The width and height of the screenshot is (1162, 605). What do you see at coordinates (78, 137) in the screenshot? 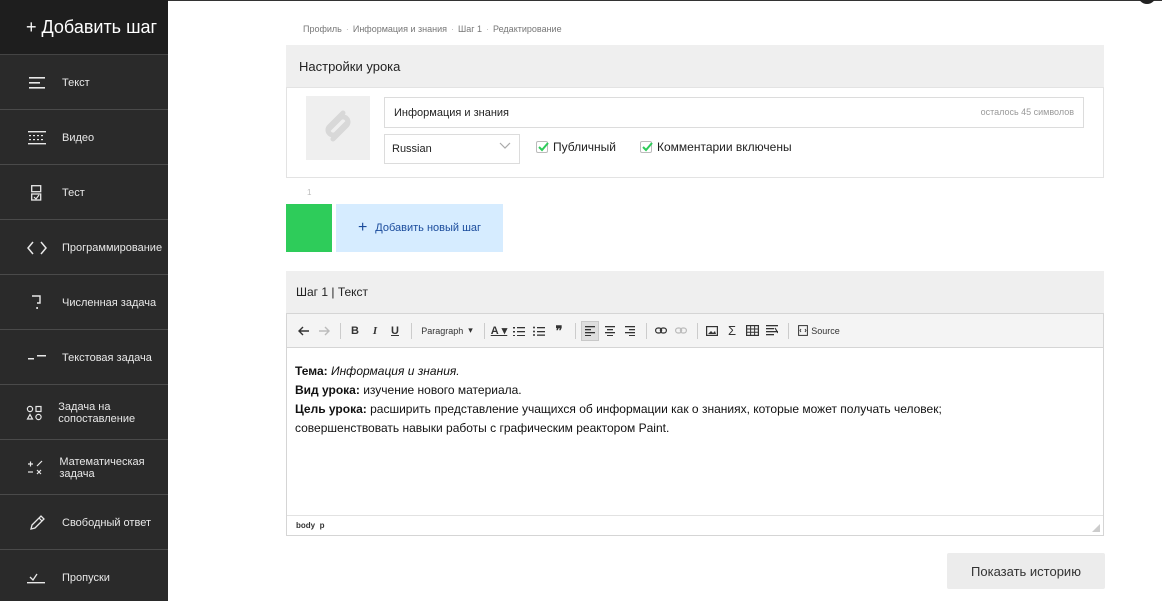
I see `sidebar-item-label: Видео` at bounding box center [78, 137].